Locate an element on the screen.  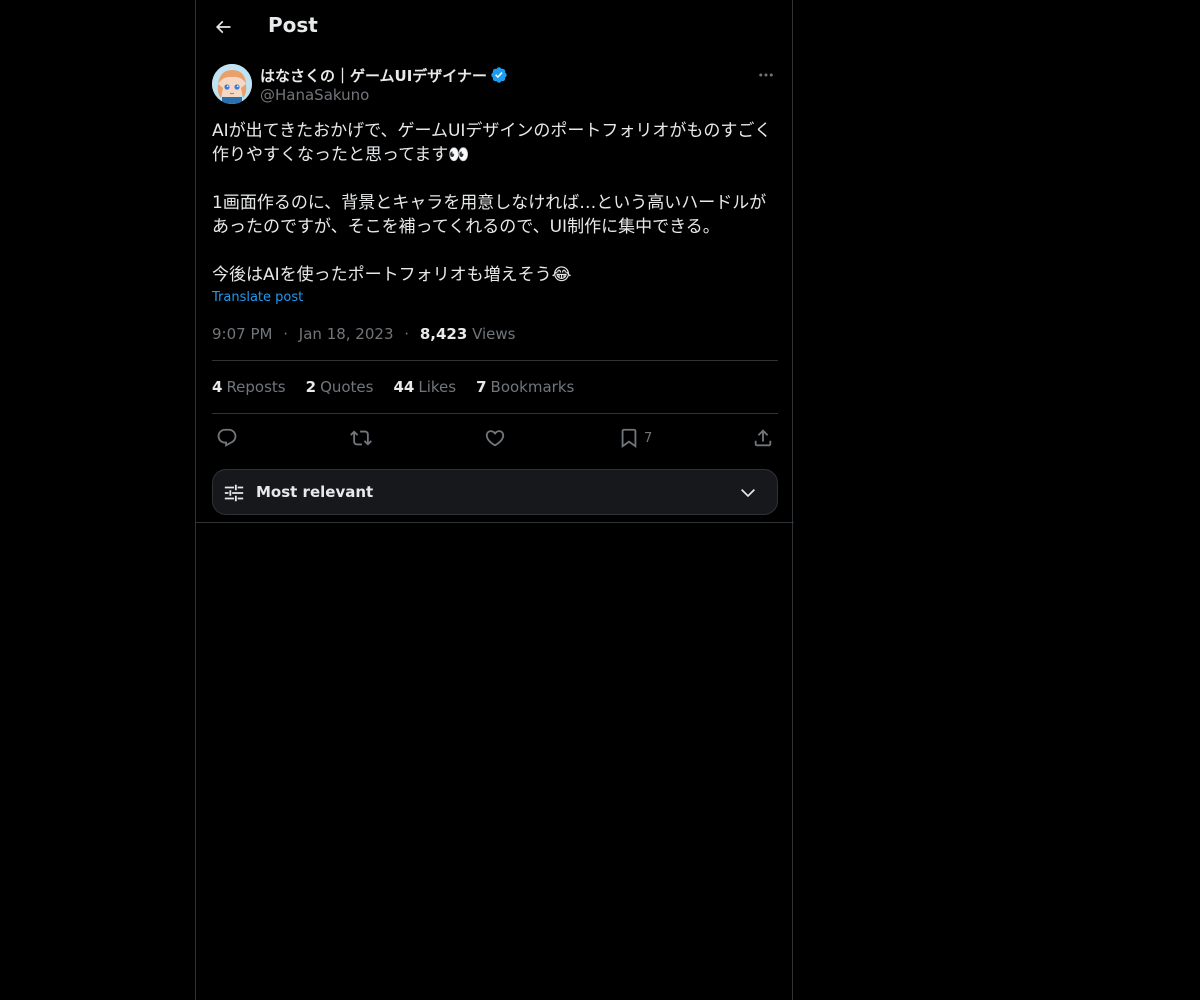
action-bar: 7 is located at coordinates (495, 438).